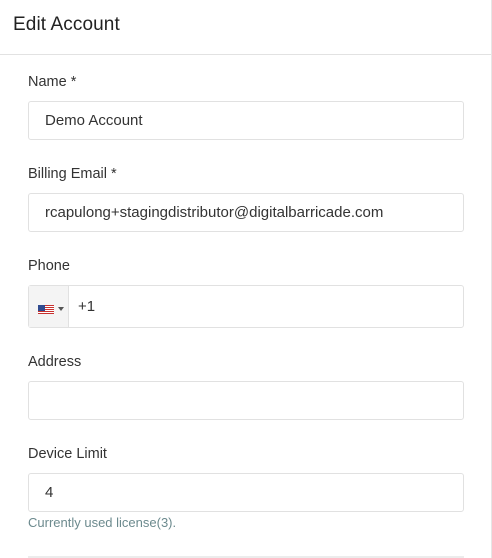 This screenshot has width=492, height=558. Describe the element at coordinates (52, 82) in the screenshot. I see `name-label: Name *` at that location.